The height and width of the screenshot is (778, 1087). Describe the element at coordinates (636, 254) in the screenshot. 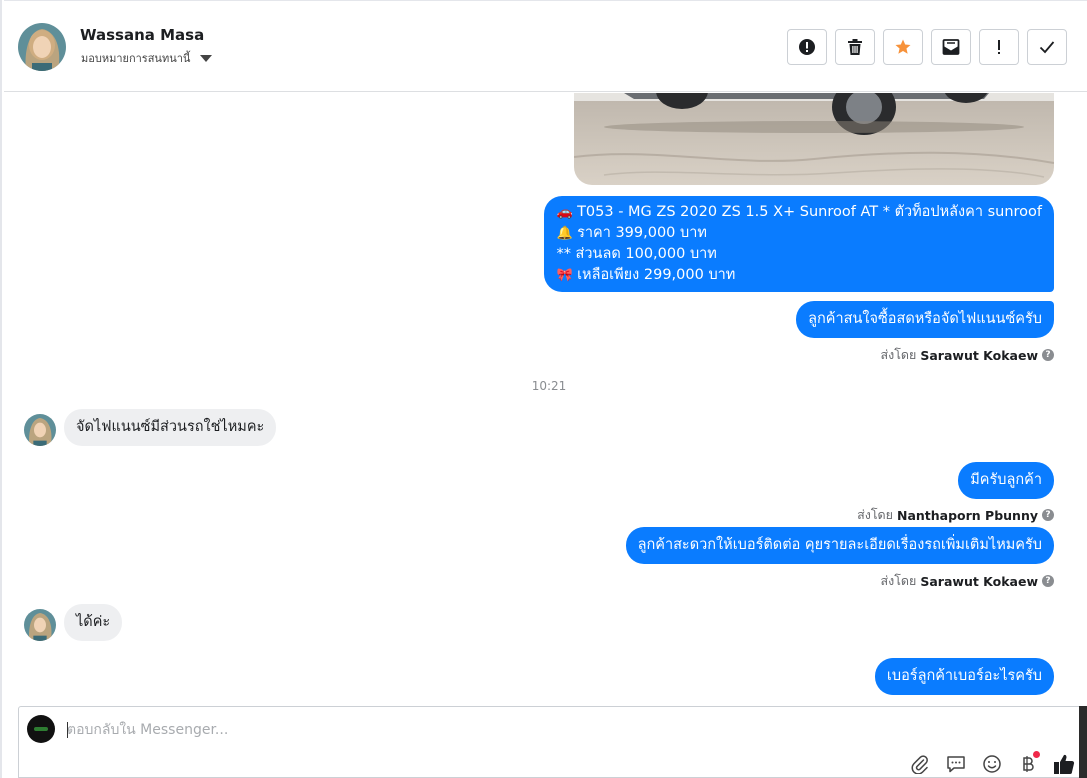

I see `offer-line-3: ** ส่วนลด 100,000 บาท` at that location.